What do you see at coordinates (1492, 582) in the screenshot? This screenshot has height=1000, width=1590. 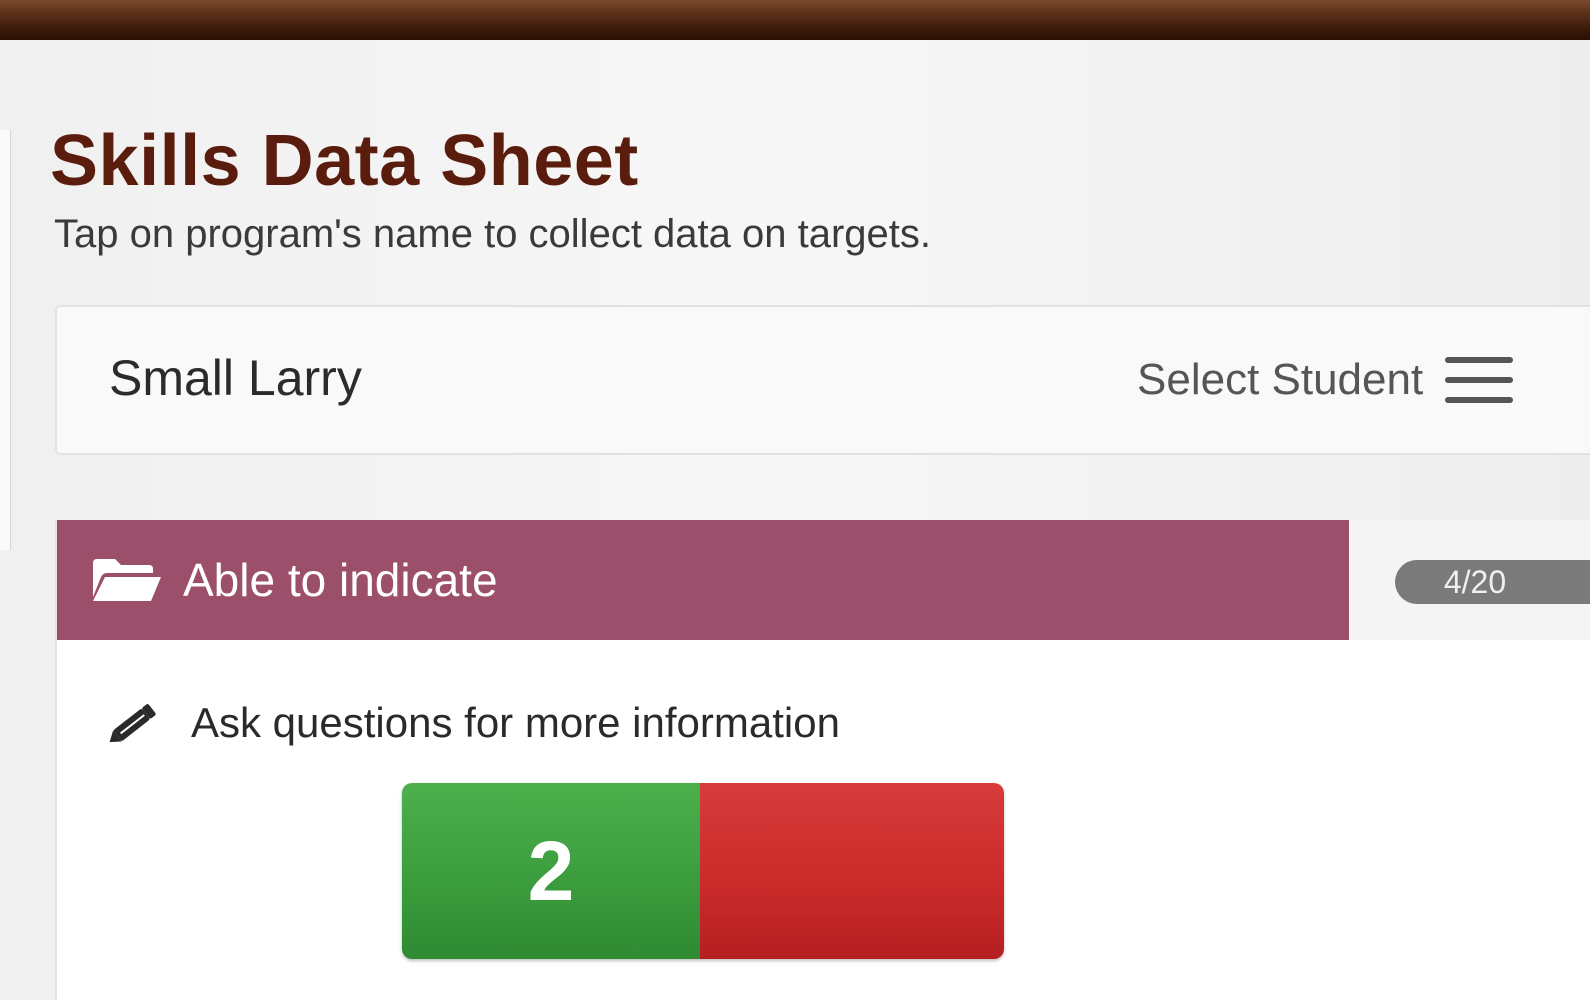 I see `count-badge: 4/20` at bounding box center [1492, 582].